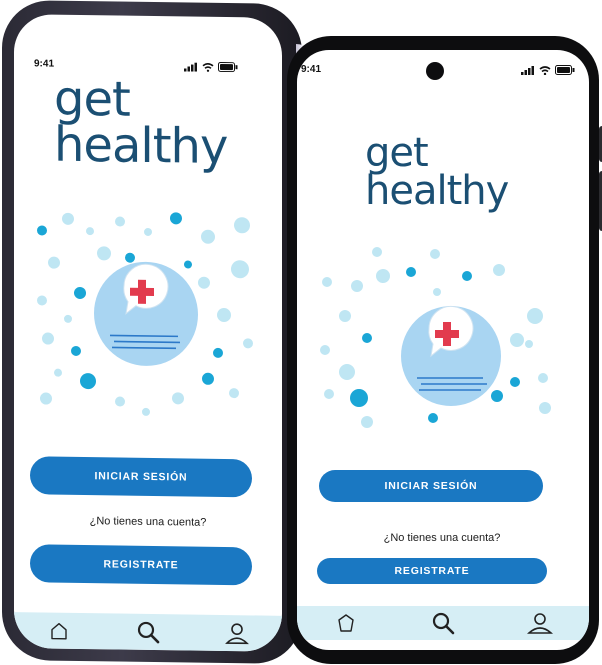  What do you see at coordinates (397, 153) in the screenshot?
I see `logo-line-get: get` at bounding box center [397, 153].